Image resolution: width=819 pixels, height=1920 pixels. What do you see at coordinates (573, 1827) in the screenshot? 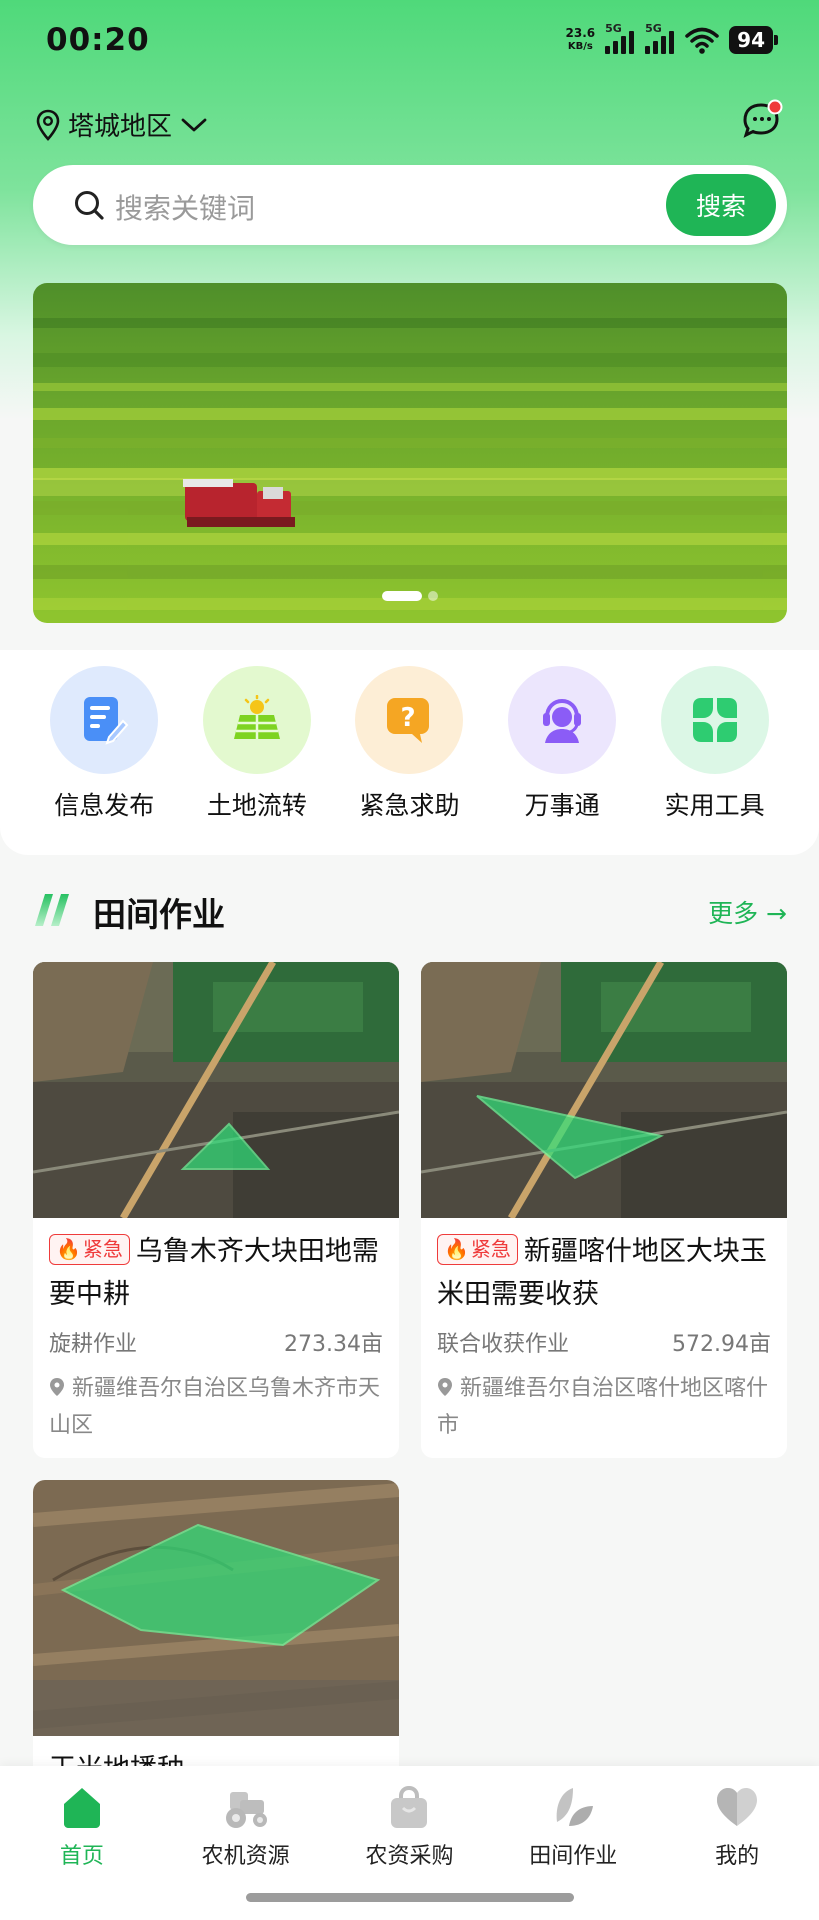
I see `tab-field-work: 田间作业` at bounding box center [573, 1827].